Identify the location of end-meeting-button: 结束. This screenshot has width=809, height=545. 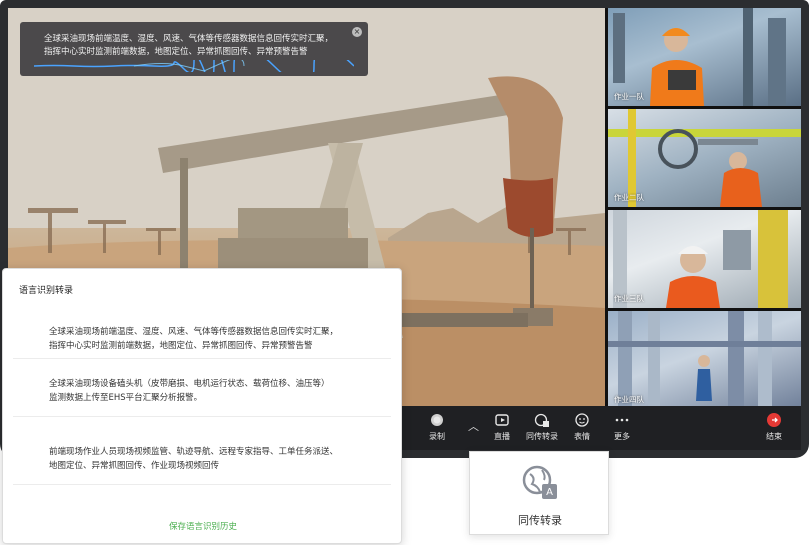
(774, 427).